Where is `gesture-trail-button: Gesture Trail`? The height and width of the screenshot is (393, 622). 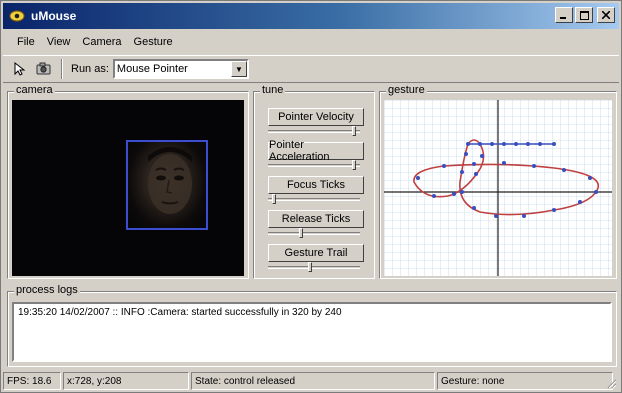 gesture-trail-button: Gesture Trail is located at coordinates (316, 253).